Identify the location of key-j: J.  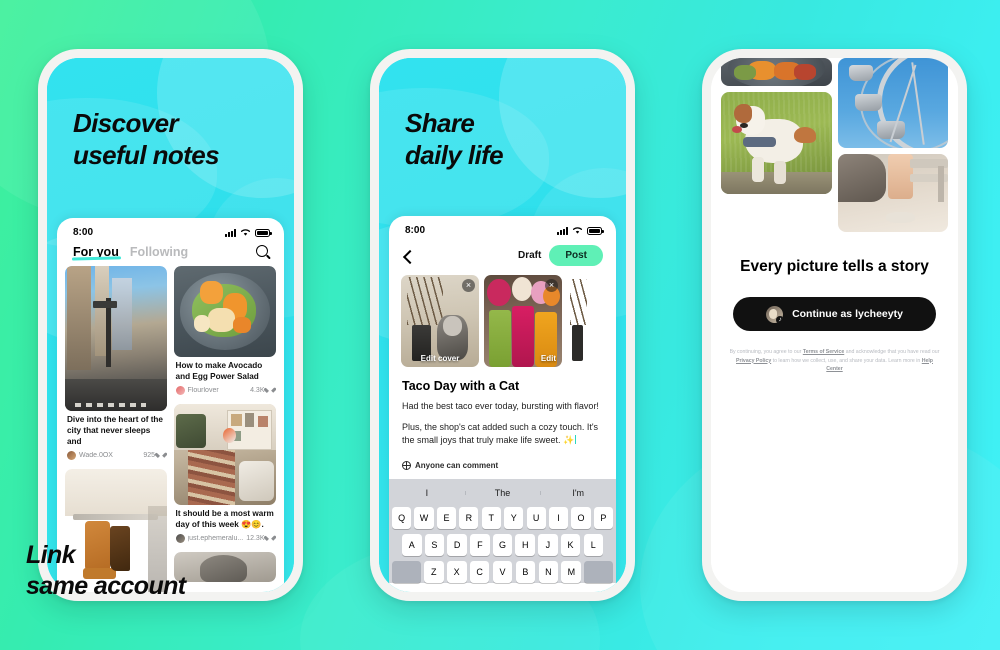
(548, 545).